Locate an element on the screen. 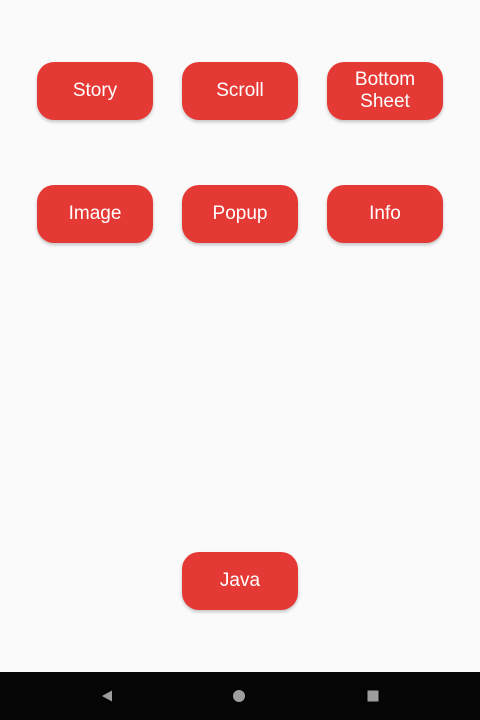 This screenshot has width=480, height=720. scroll-button: Scroll is located at coordinates (240, 91).